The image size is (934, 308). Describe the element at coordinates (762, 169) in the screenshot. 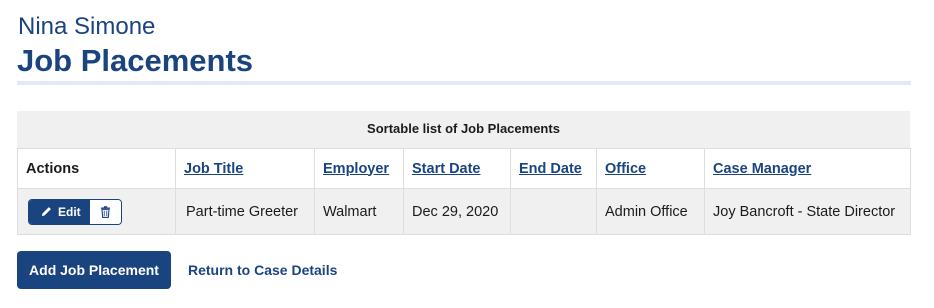

I see `sort-by-case-manager-link: Case Manager` at that location.